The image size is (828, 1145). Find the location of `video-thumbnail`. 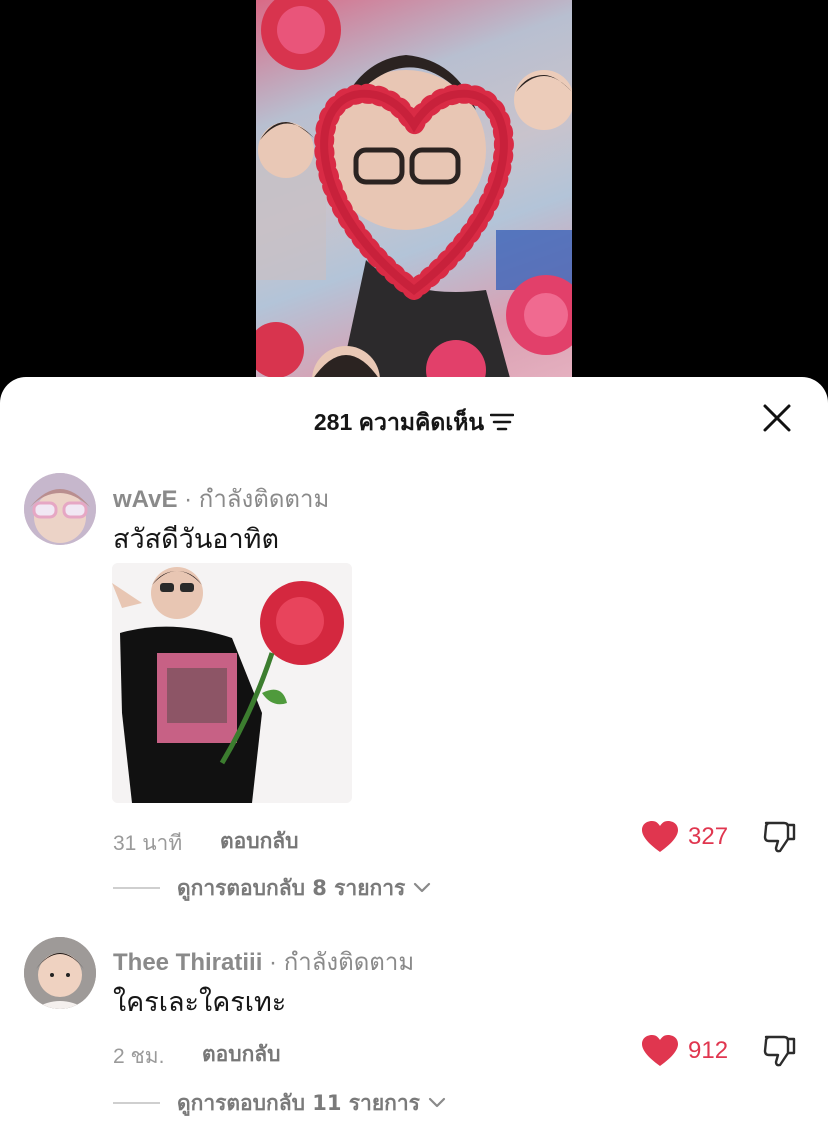

video-thumbnail is located at coordinates (414, 200).